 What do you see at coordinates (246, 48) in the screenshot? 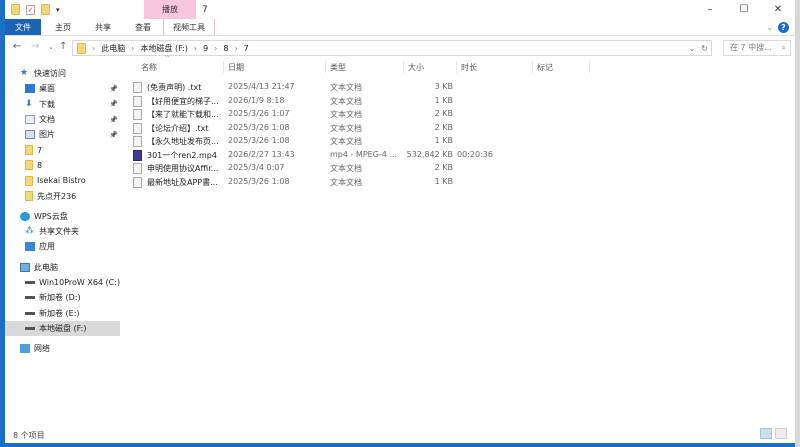
I see `breadcrumb-item: 7` at bounding box center [246, 48].